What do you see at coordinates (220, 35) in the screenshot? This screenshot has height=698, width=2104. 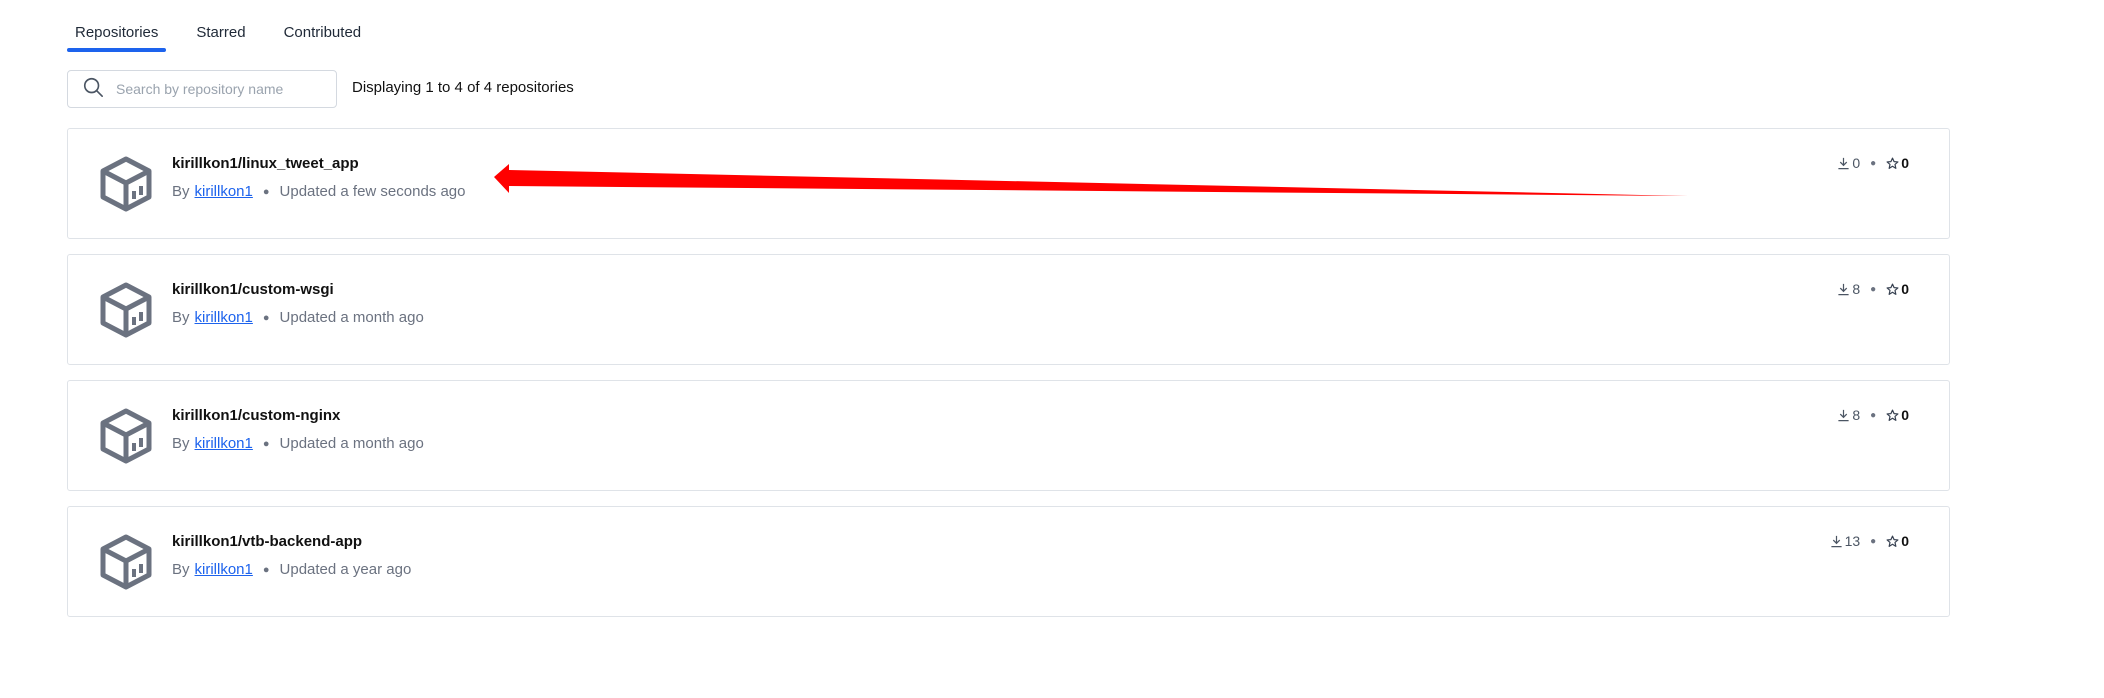 I see `tab-starred: Starred` at bounding box center [220, 35].